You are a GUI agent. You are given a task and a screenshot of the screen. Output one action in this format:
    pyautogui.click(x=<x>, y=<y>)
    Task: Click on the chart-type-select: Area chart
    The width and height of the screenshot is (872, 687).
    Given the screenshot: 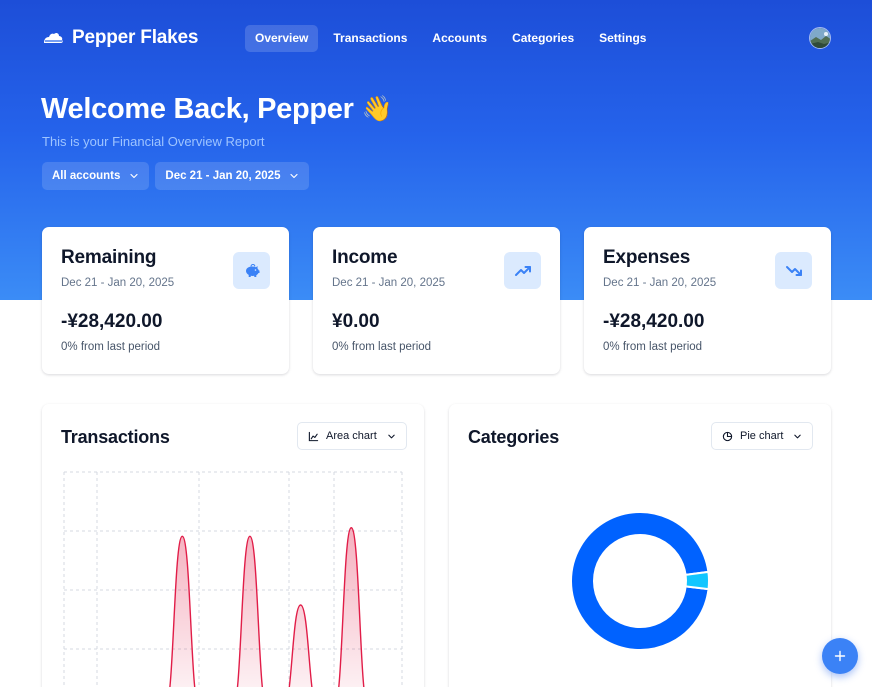 What is the action you would take?
    pyautogui.click(x=352, y=436)
    